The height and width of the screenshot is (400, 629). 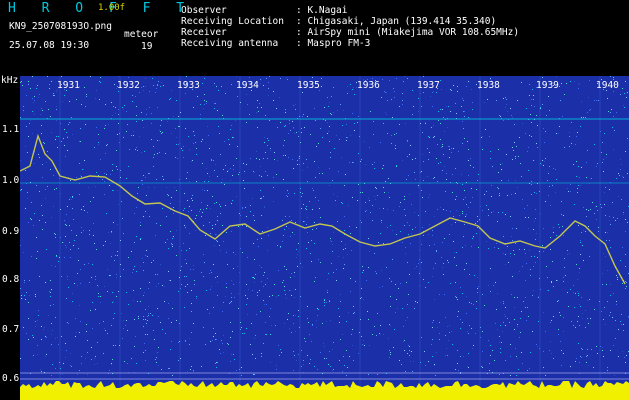 What do you see at coordinates (408, 32) in the screenshot?
I see `info-value-receiver: : AirSpy mini (Miakejima VOR 108.65MHz)` at bounding box center [408, 32].